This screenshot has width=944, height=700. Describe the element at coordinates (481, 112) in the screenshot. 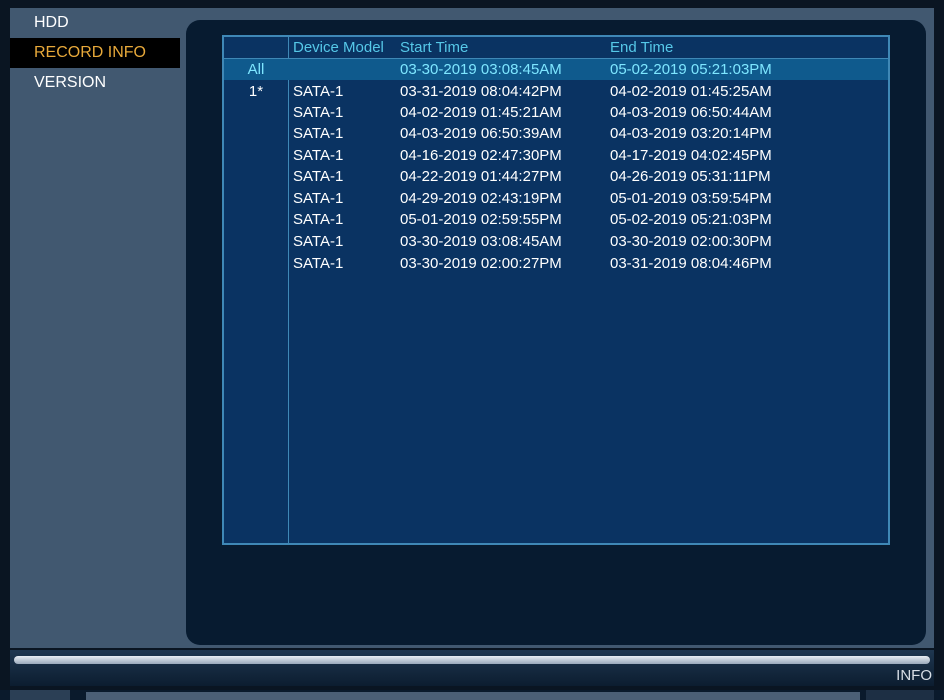

I see `row-start-time: 04-02-2019 01:45:21AM` at that location.